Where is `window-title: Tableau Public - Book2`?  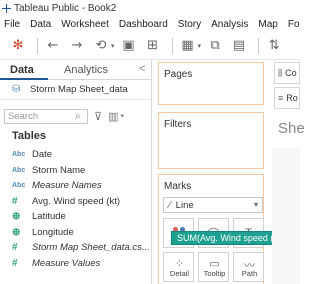 window-title: Tableau Public - Book2 is located at coordinates (65, 8).